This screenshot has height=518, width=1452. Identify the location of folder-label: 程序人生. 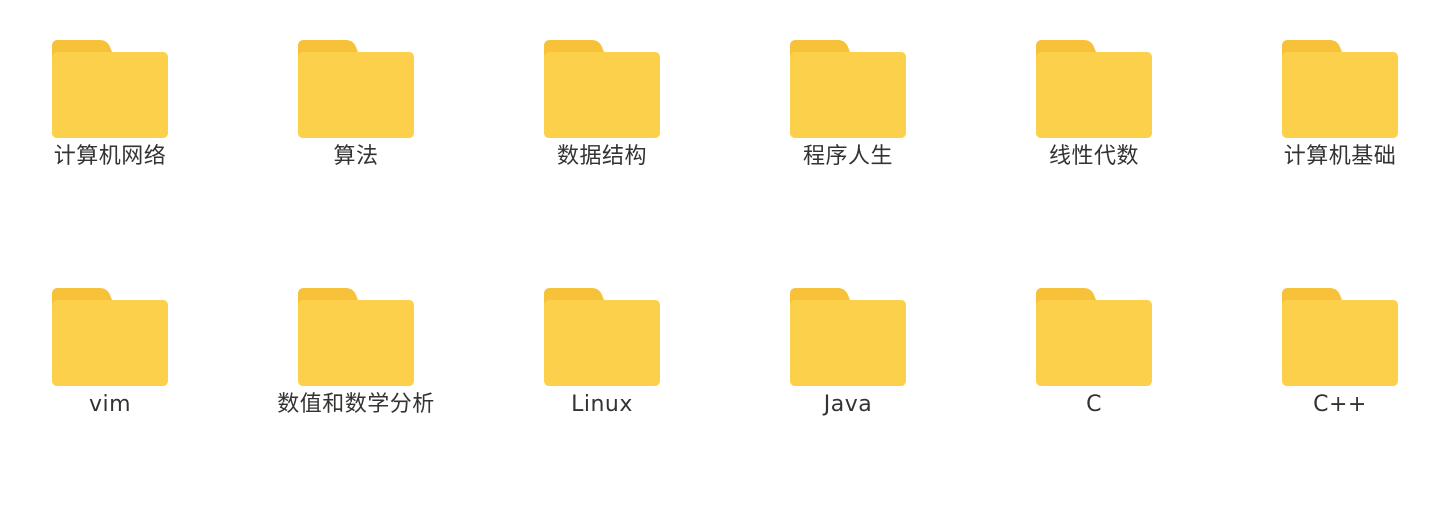
(847, 156).